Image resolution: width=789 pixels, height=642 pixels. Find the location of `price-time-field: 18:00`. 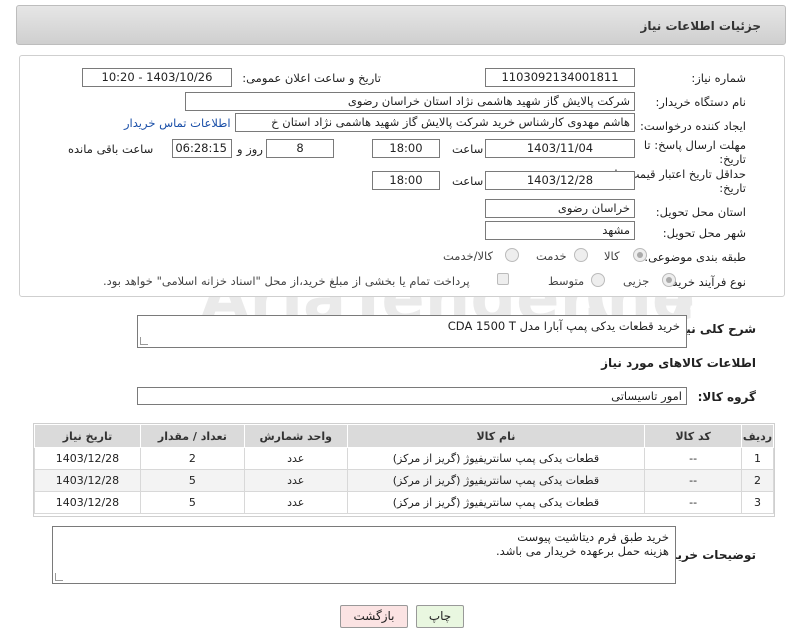

price-time-field: 18:00 is located at coordinates (406, 180).